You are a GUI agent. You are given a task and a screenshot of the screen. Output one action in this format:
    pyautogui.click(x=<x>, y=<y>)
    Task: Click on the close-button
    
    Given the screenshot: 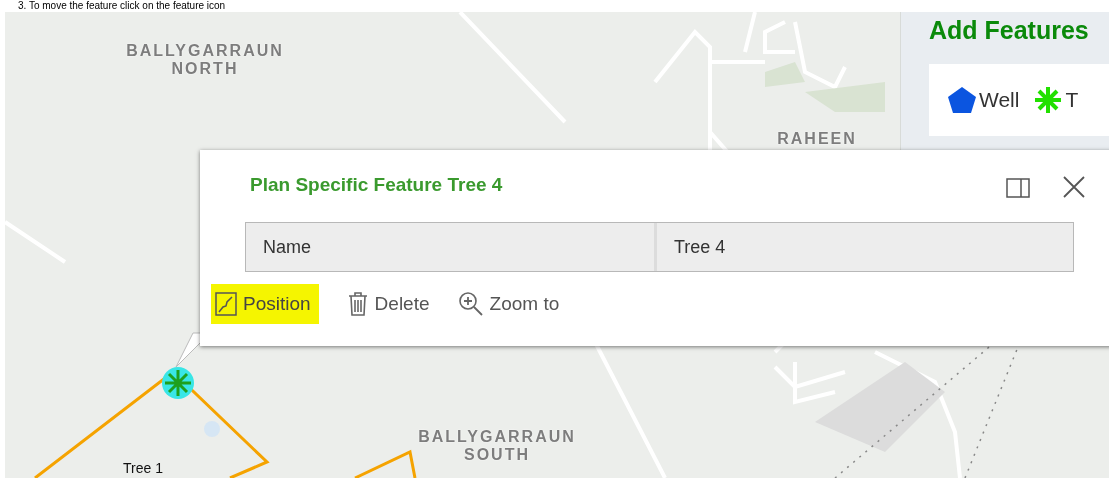 What is the action you would take?
    pyautogui.click(x=1074, y=187)
    